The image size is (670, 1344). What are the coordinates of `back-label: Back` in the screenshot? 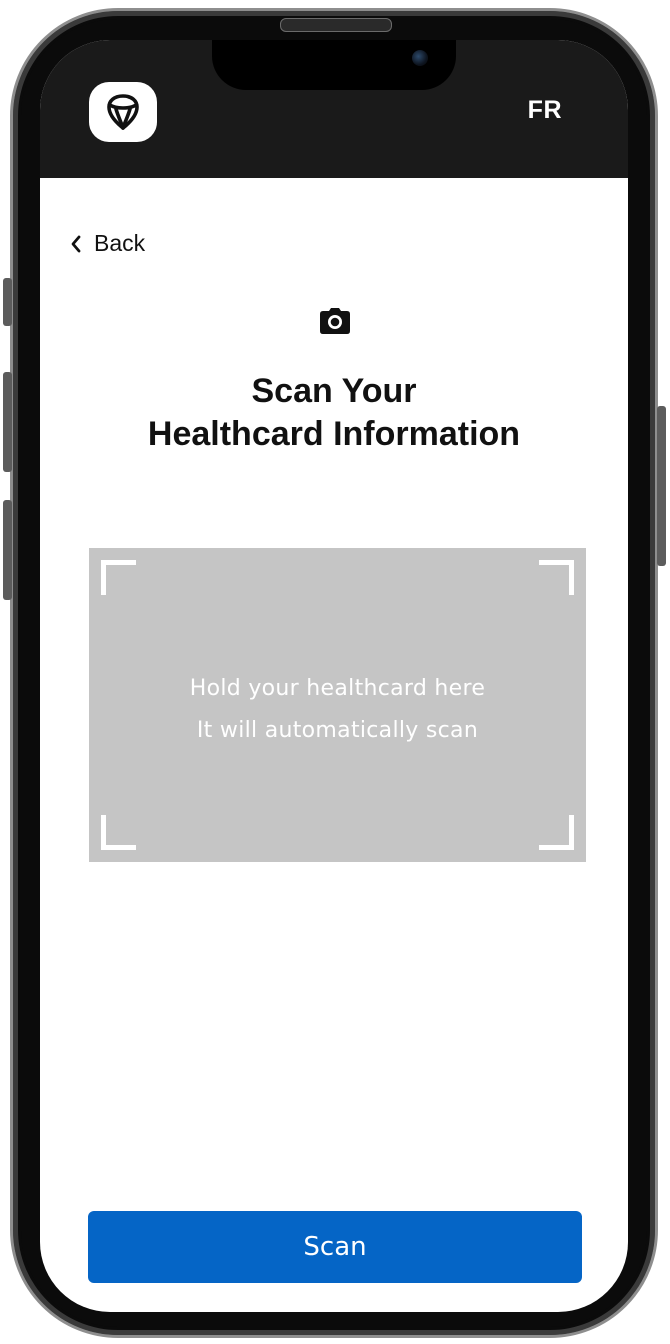 It's located at (120, 243).